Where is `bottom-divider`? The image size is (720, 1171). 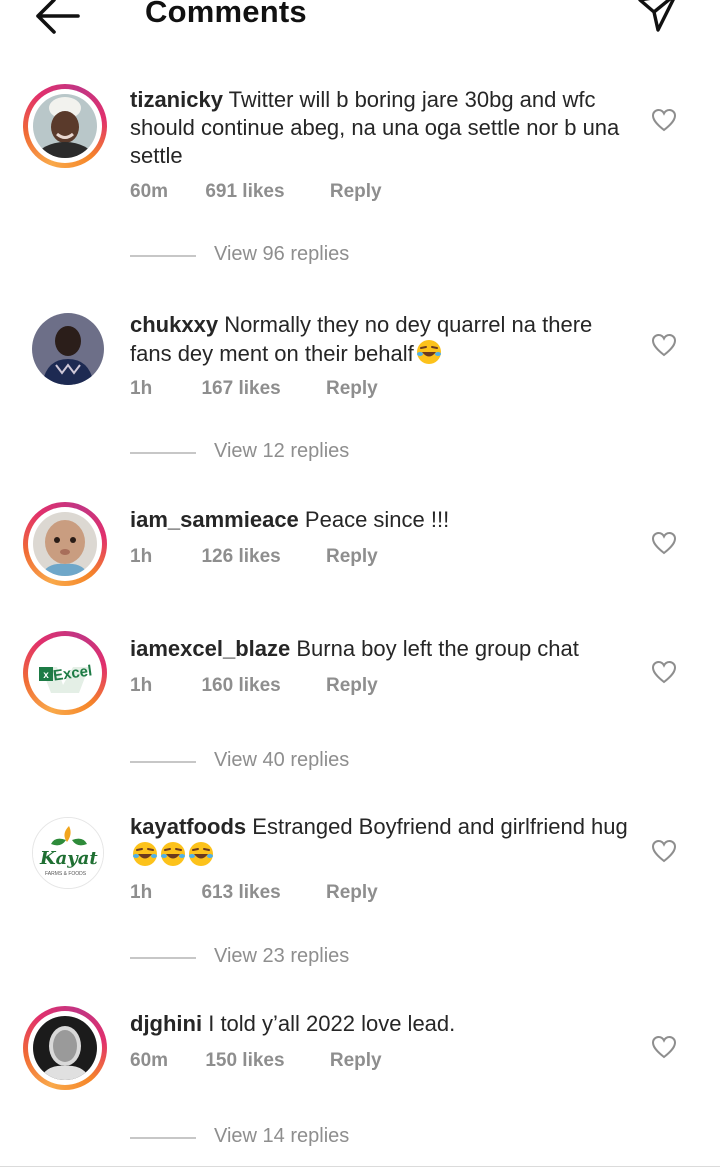 bottom-divider is located at coordinates (360, 1166).